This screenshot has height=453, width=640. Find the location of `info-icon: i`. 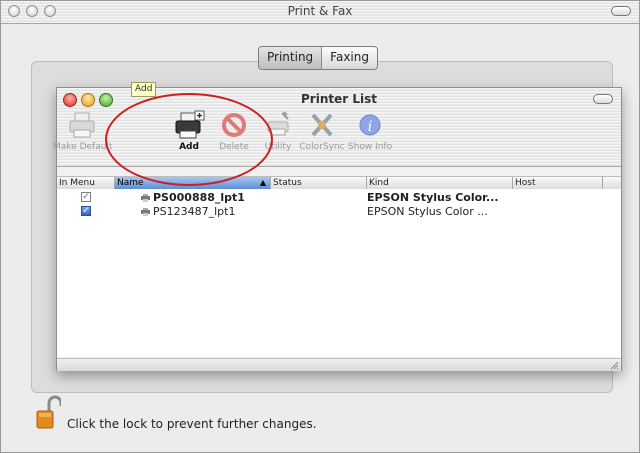

info-icon: i is located at coordinates (370, 125).